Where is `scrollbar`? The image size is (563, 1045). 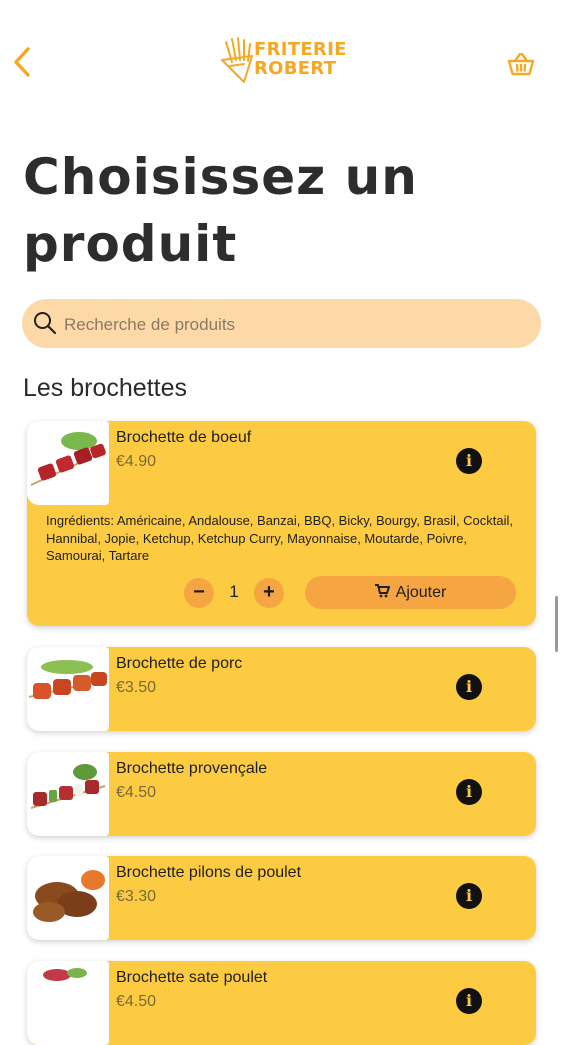
scrollbar is located at coordinates (556, 624).